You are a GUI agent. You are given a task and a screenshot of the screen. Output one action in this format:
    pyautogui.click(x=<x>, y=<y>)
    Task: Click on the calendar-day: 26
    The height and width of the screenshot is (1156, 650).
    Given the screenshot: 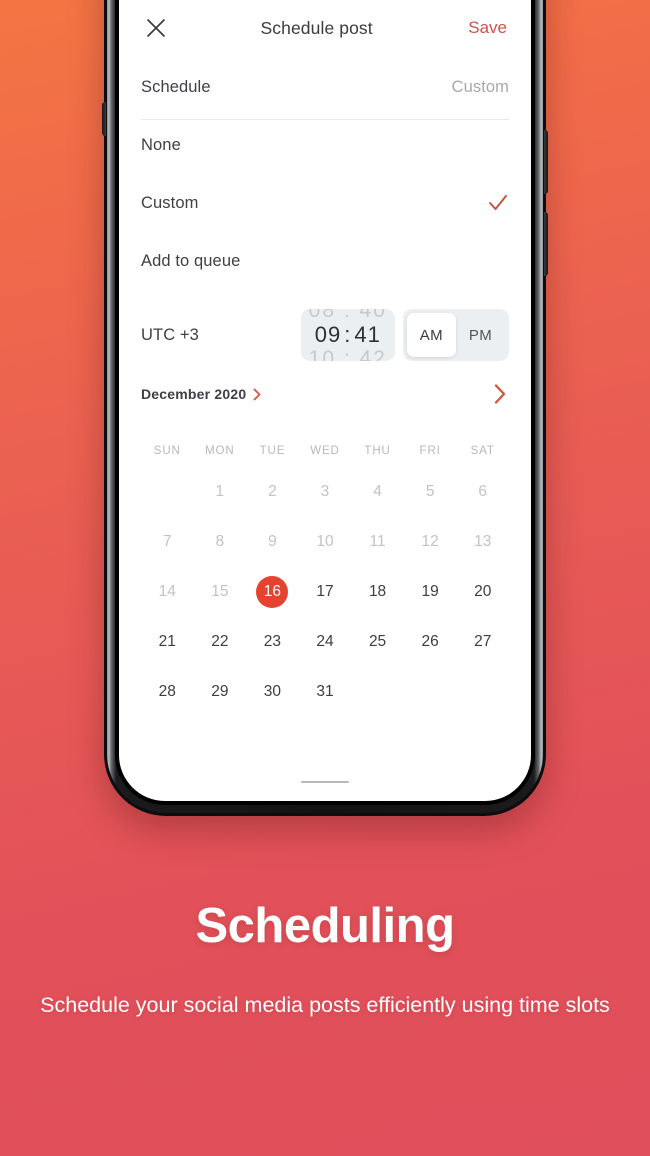 What is the action you would take?
    pyautogui.click(x=430, y=642)
    